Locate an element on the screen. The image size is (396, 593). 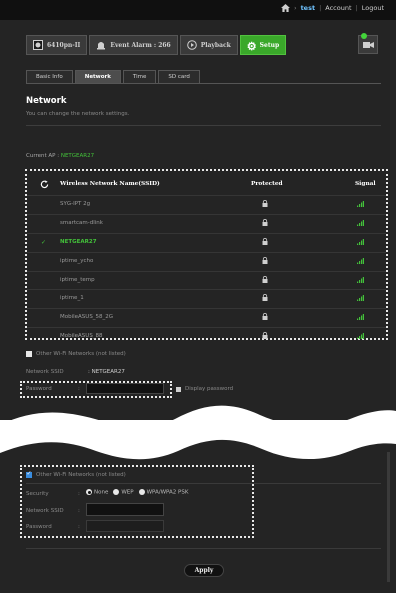
security-option-label: None is located at coordinates (101, 492).